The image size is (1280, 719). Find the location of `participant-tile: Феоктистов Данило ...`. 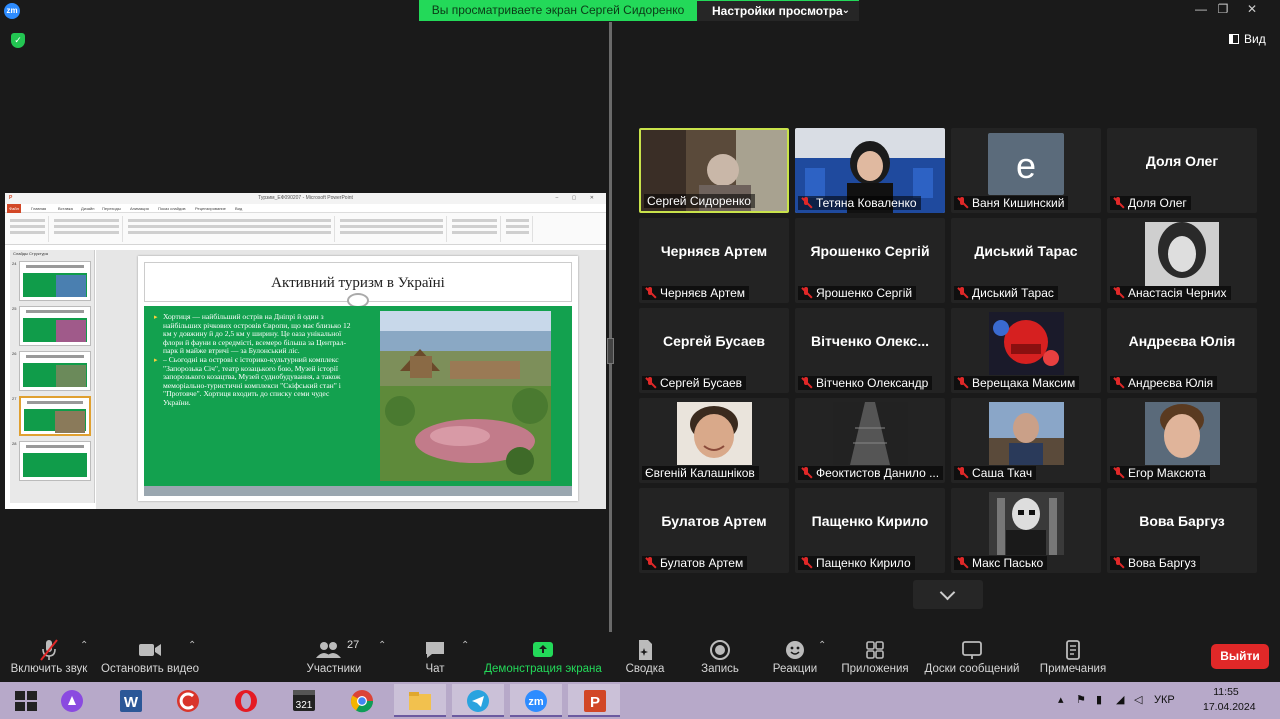

participant-tile: Феоктистов Данило ... is located at coordinates (870, 440).